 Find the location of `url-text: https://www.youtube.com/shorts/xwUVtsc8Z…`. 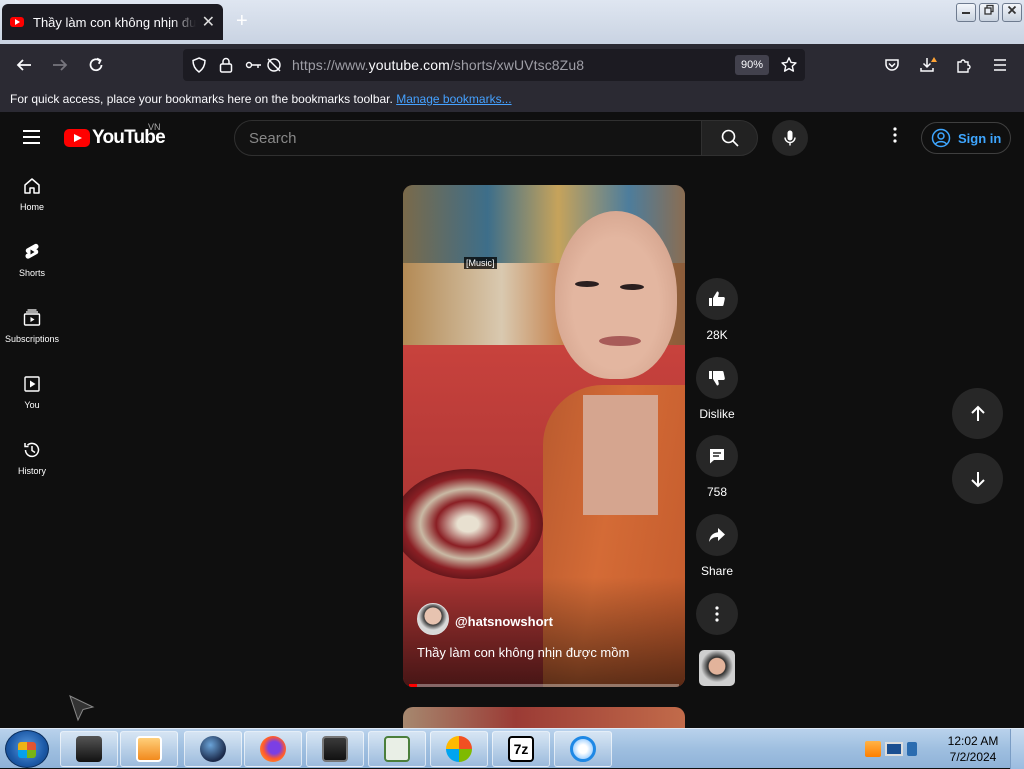

url-text: https://www.youtube.com/shorts/xwUVtsc8Z… is located at coordinates (438, 65).